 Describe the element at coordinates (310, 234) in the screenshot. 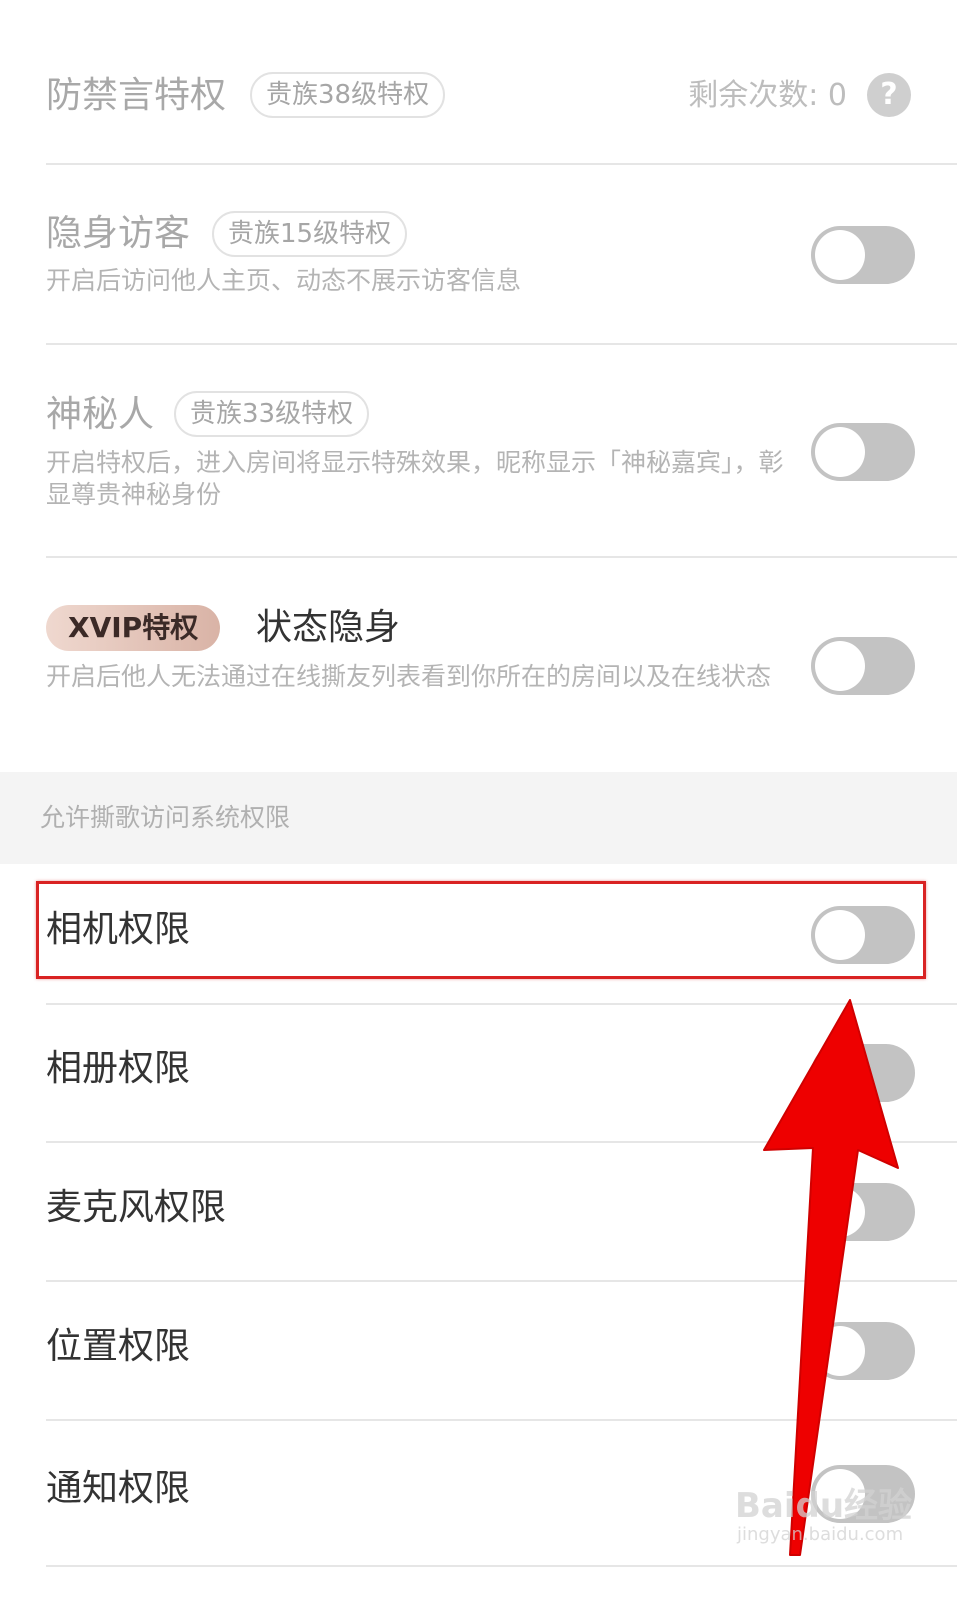

I see `stealth-visitor-level-tag: 贵族15级特权` at that location.